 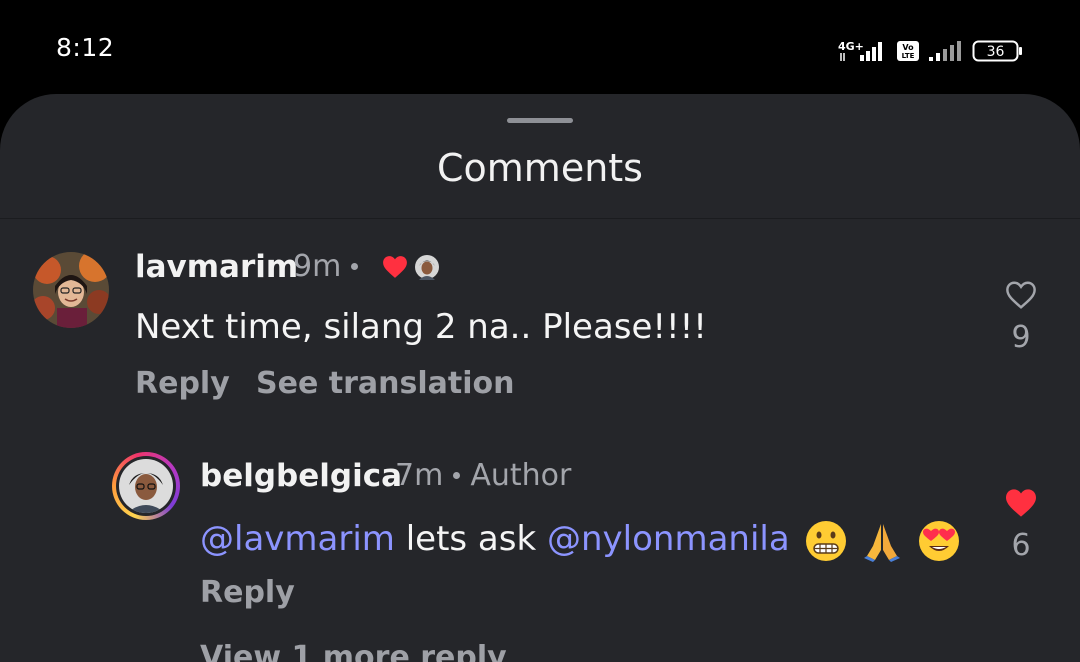 I want to click on view-more-replies-button: View 1 more reply, so click(x=353, y=651).